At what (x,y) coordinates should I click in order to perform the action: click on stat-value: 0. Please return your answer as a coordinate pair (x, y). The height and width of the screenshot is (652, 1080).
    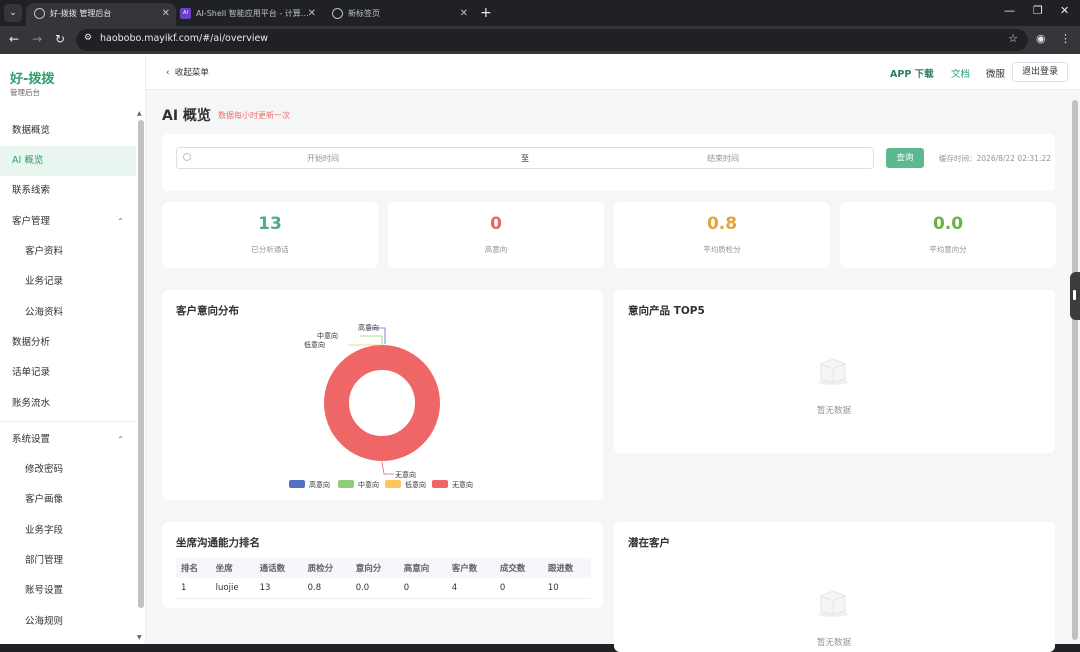
    Looking at the image, I should click on (496, 224).